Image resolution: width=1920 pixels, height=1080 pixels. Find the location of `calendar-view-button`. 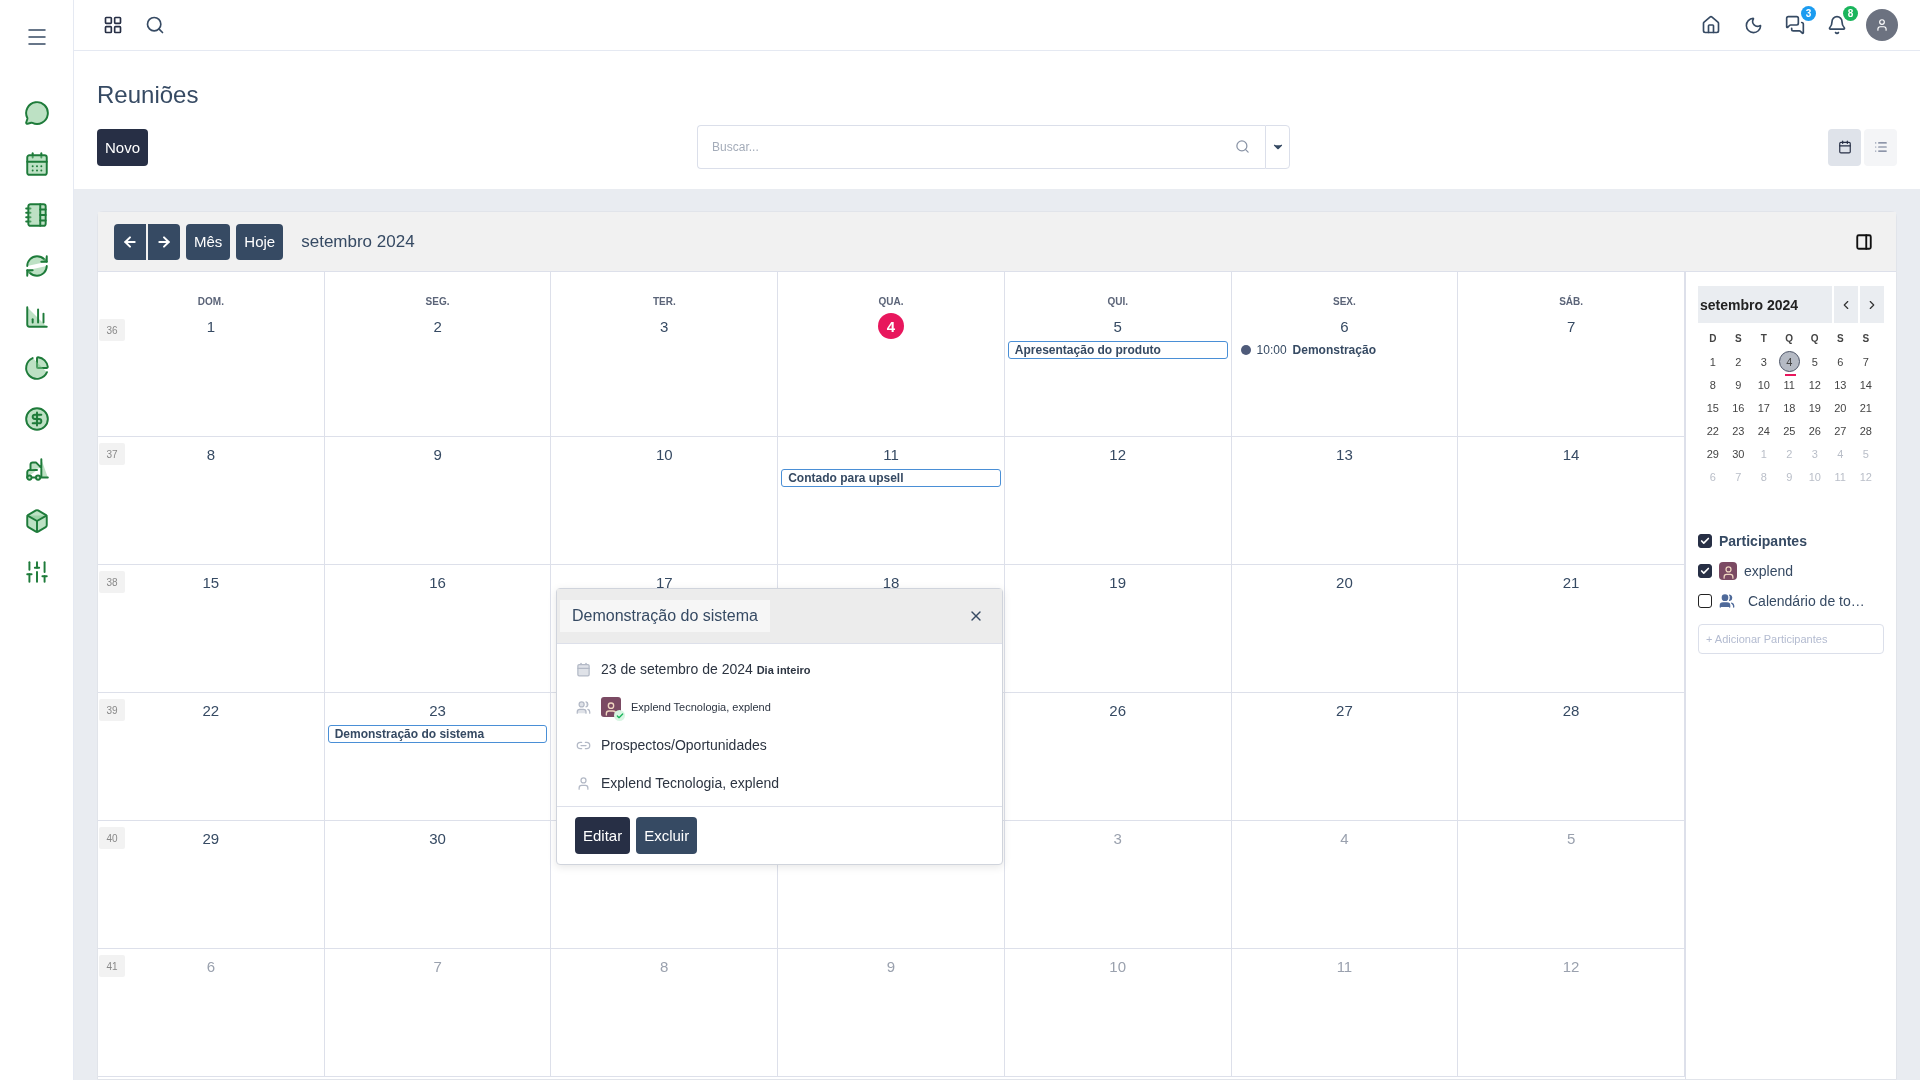

calendar-view-button is located at coordinates (1844, 147).